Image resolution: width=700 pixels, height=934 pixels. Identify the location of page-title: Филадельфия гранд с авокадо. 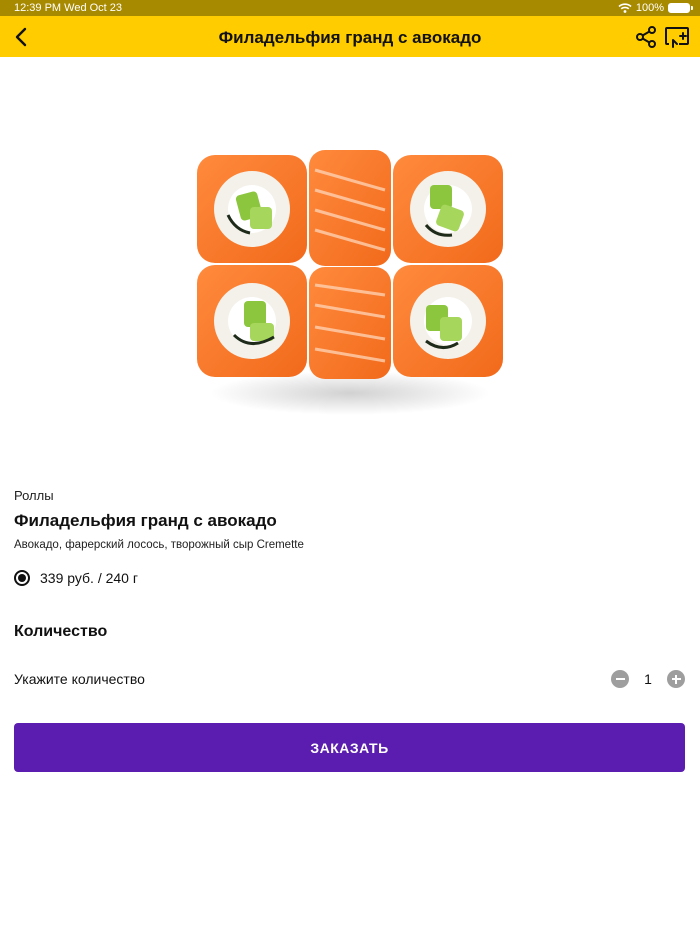
(350, 37).